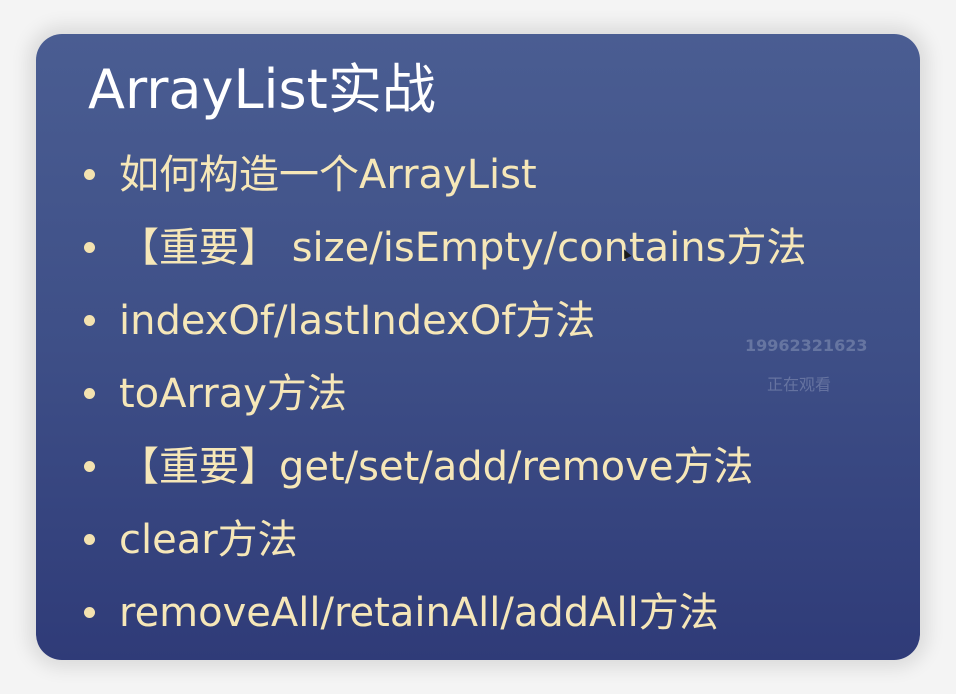  I want to click on bullet-item: 【重要】get/set/add/remove方法, so click(445, 466).